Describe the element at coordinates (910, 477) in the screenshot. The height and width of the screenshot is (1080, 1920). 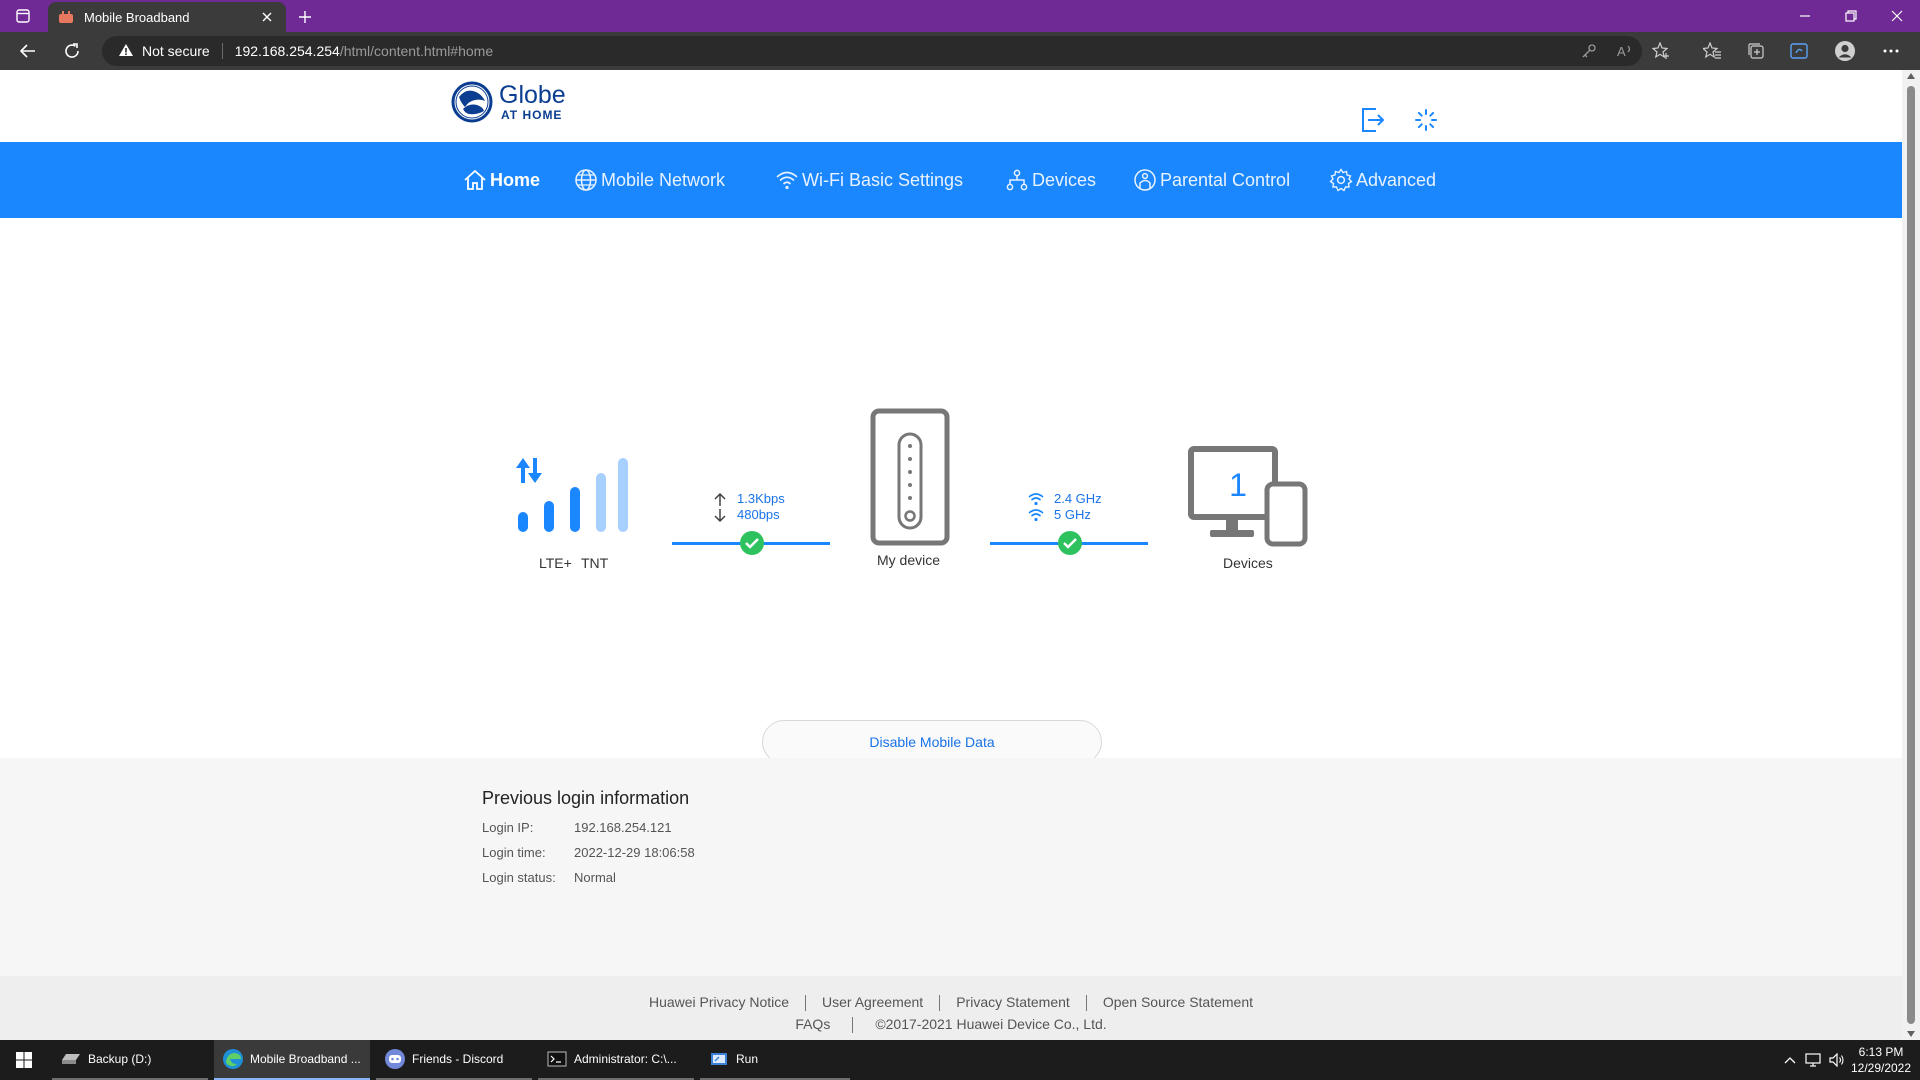
I see `router-device-icon` at that location.